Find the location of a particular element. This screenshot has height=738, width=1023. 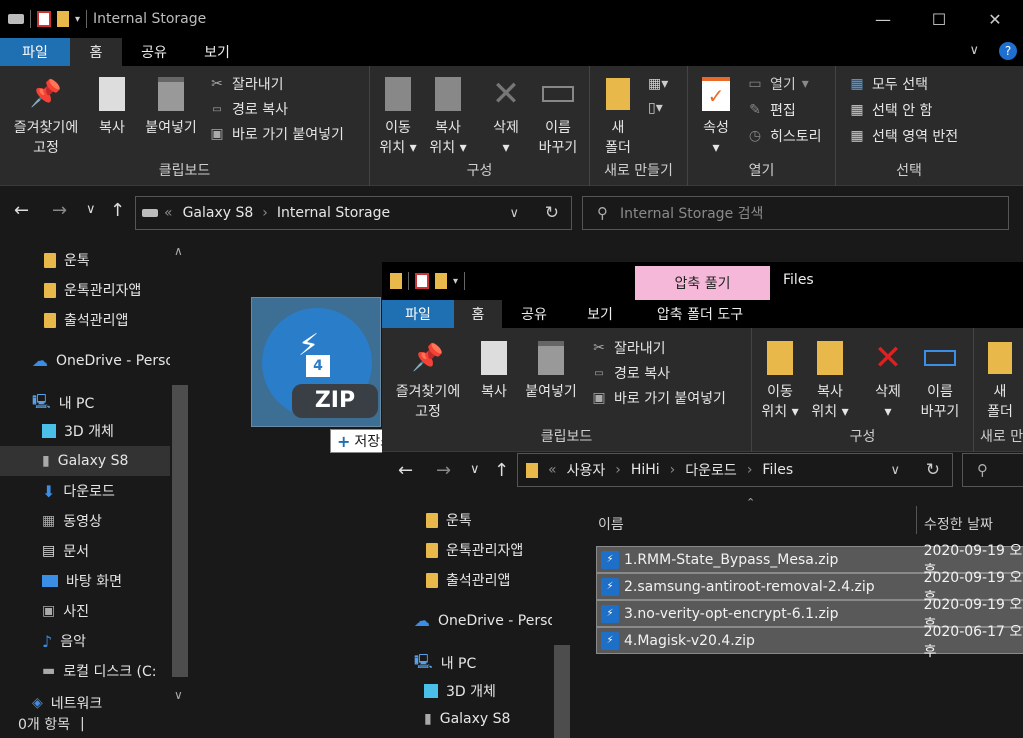

breadcrumb-item: 다운로드 is located at coordinates (711, 470).